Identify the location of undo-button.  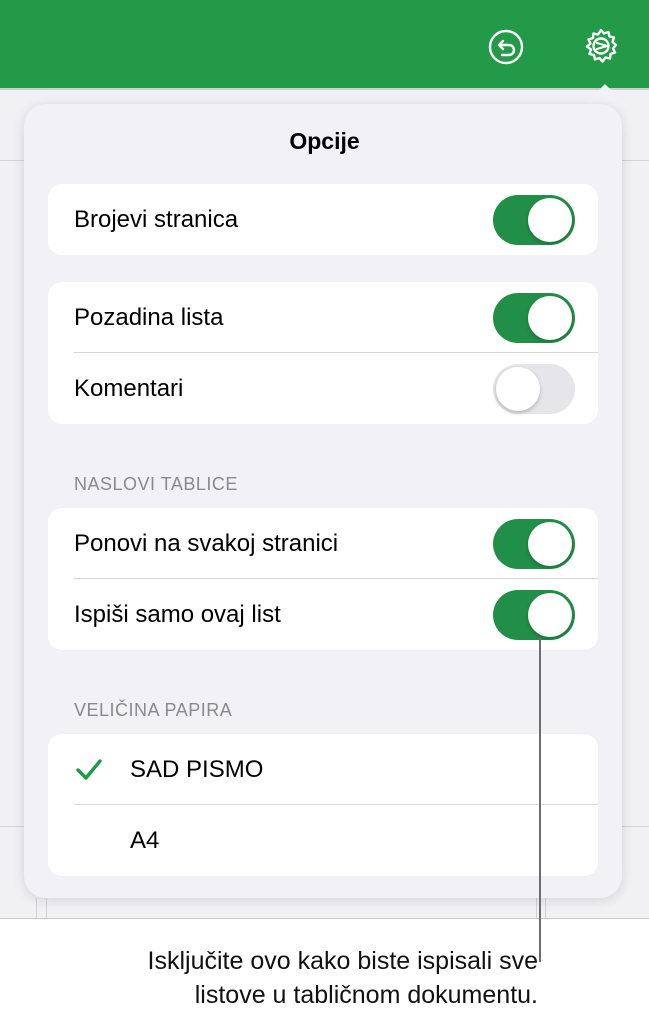
(506, 47).